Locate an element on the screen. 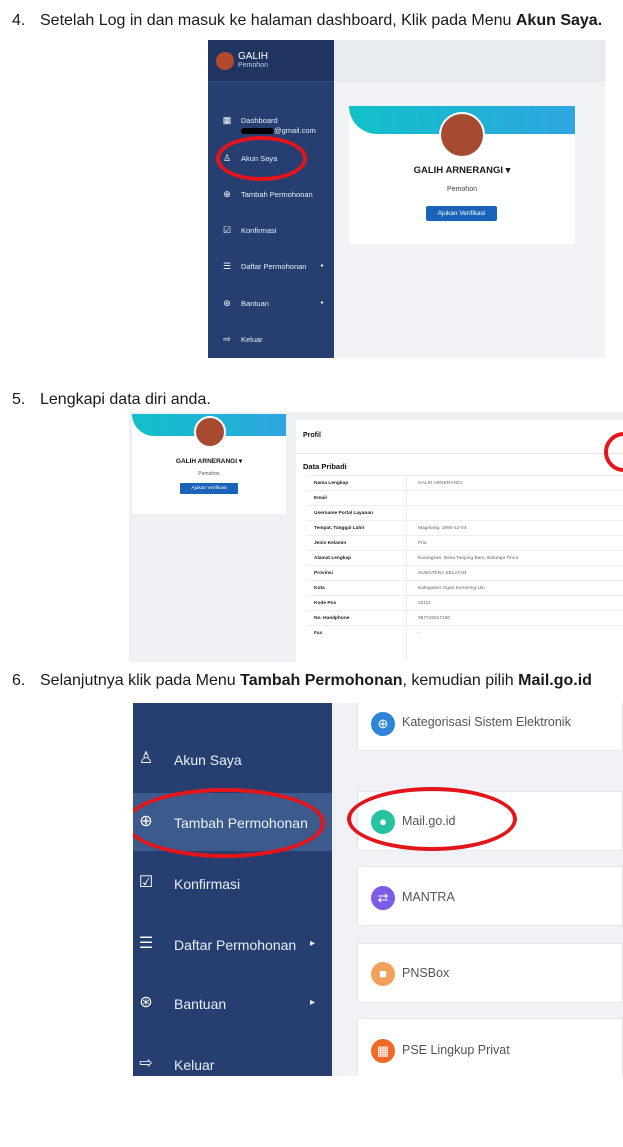 This screenshot has width=623, height=1147. table-row: Email is located at coordinates (464, 497).